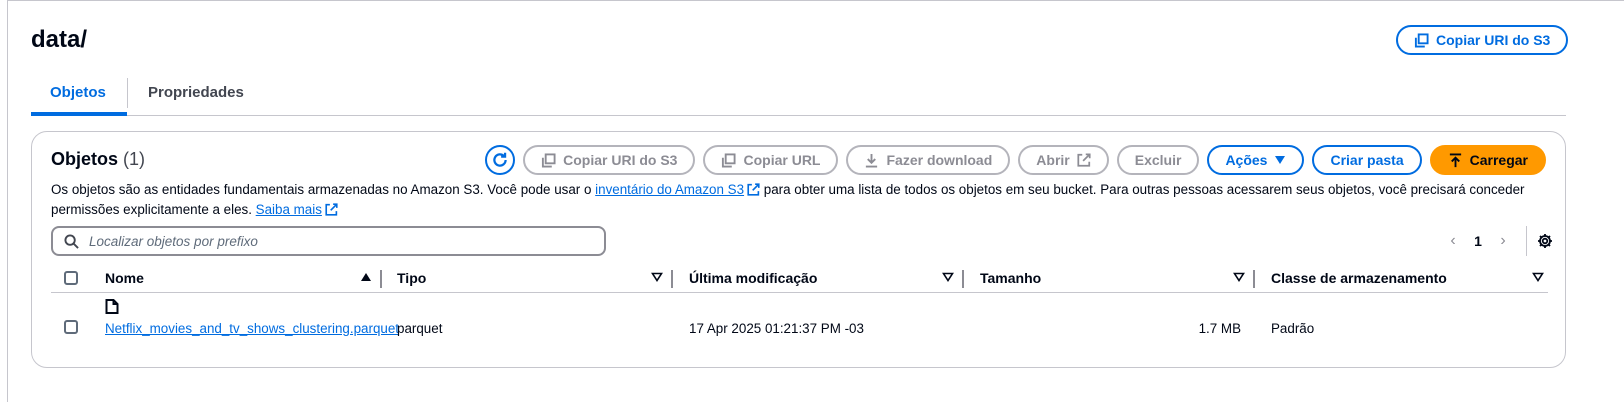 The height and width of the screenshot is (402, 1624). I want to click on delete-button: Excluir, so click(1158, 160).